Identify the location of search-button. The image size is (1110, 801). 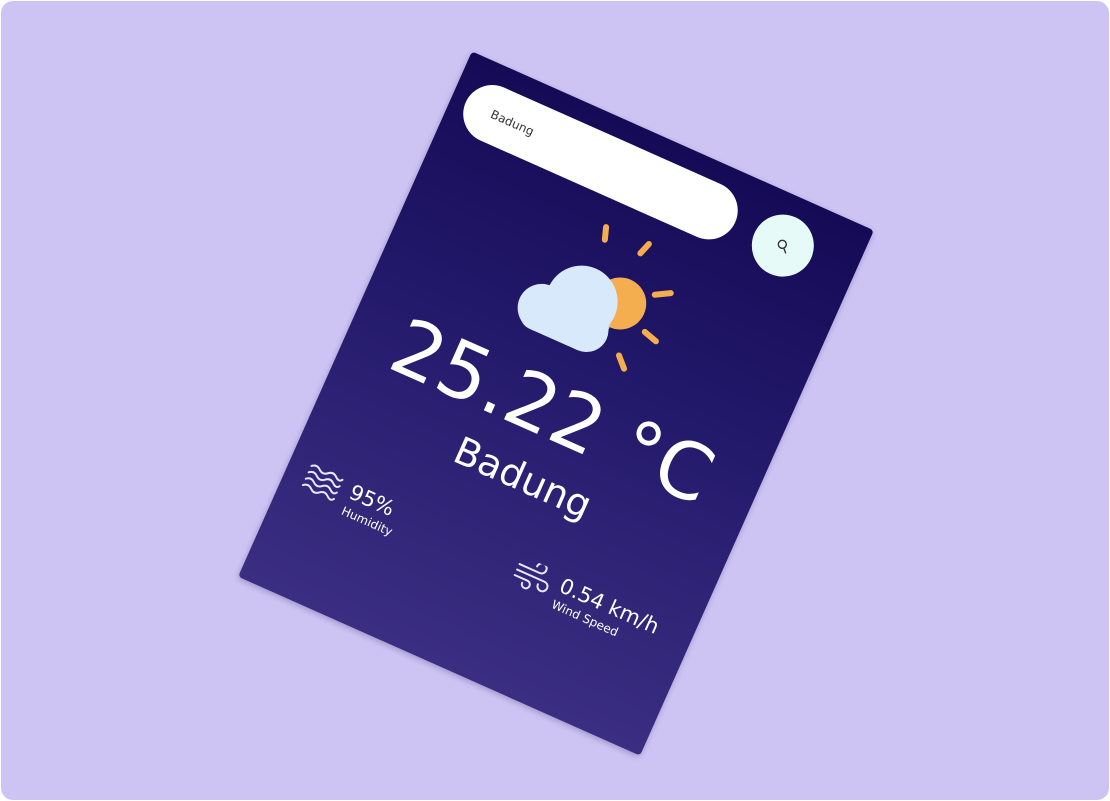
(782, 245).